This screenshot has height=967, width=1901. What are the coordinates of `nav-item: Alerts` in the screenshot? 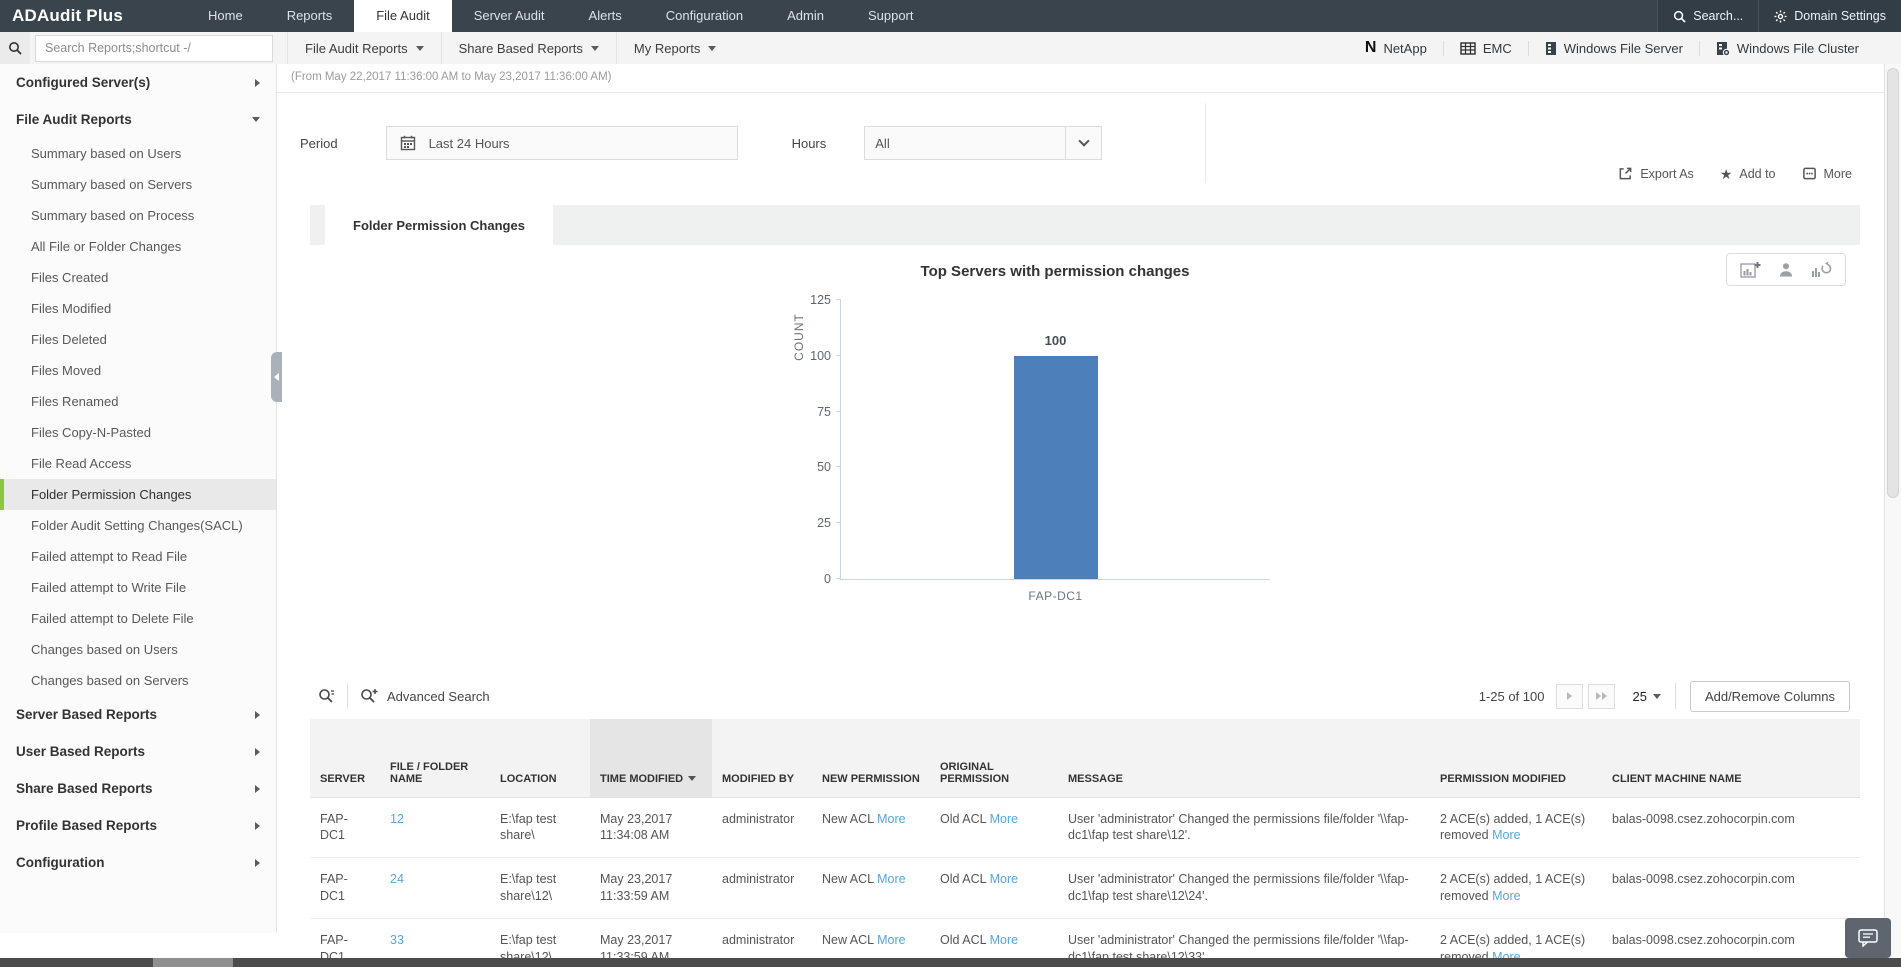 It's located at (605, 16).